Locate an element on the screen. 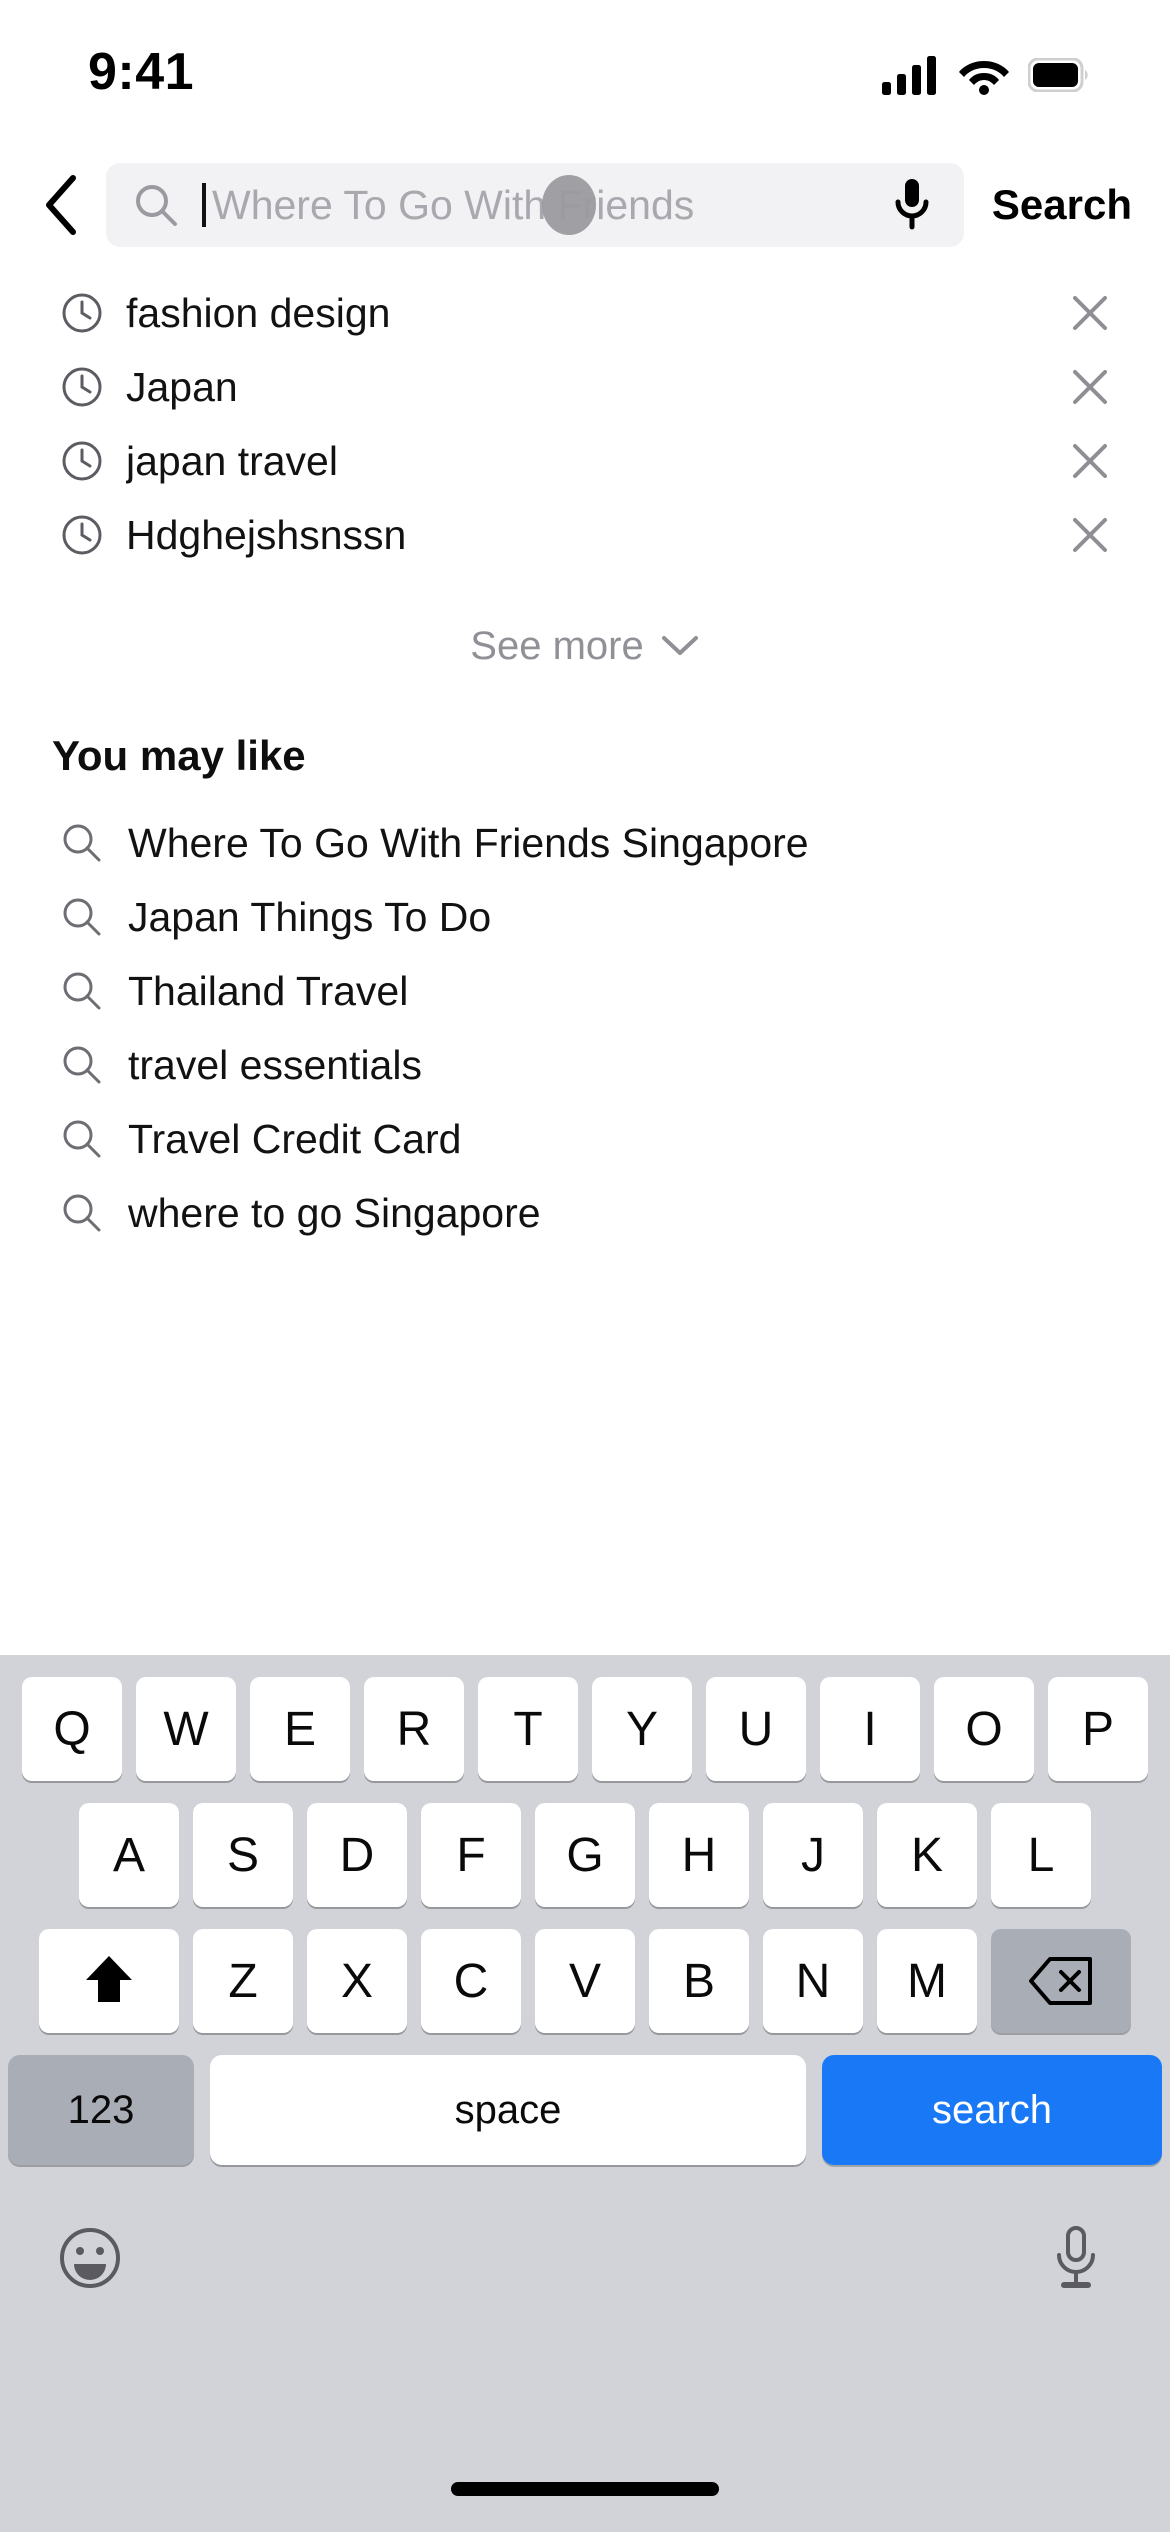  numbers-key: 123 is located at coordinates (101, 2110).